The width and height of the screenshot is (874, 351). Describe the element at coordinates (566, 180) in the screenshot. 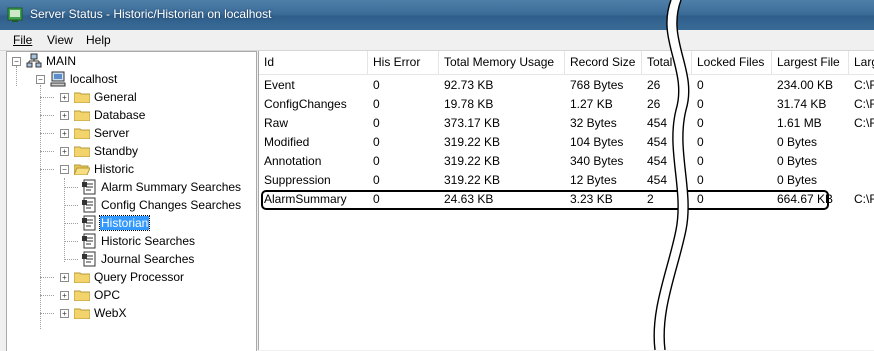

I see `table-row: Suppression 0 319.22 KB 12 Bytes 454 0 0 Bytes` at that location.